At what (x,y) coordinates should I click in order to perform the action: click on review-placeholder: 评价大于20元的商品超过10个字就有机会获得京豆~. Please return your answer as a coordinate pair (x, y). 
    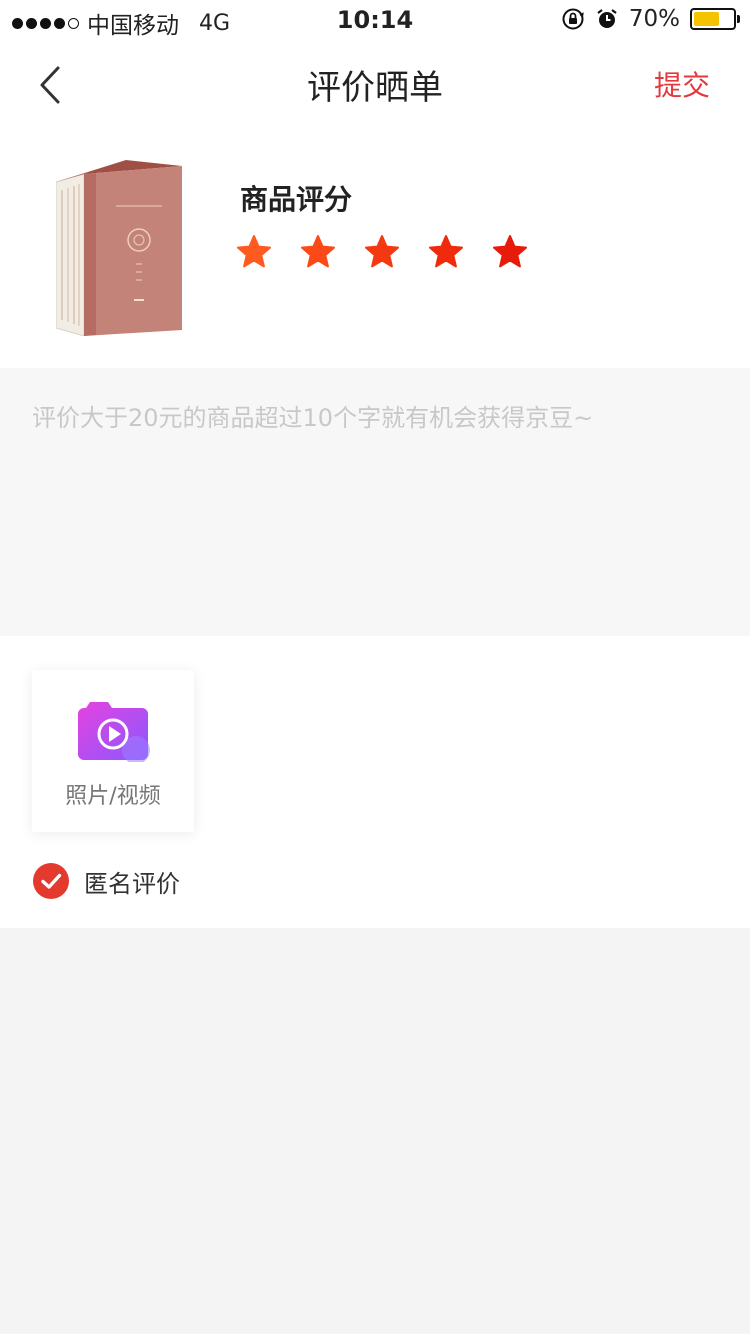
    Looking at the image, I should click on (313, 418).